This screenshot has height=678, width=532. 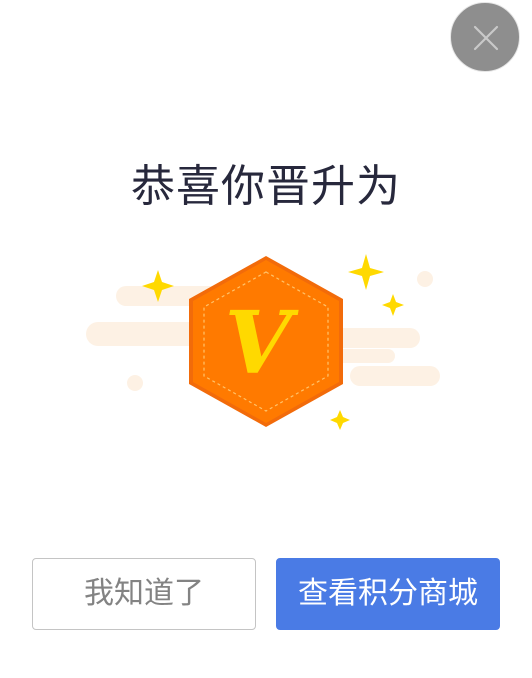 I want to click on close-button, so click(x=485, y=37).